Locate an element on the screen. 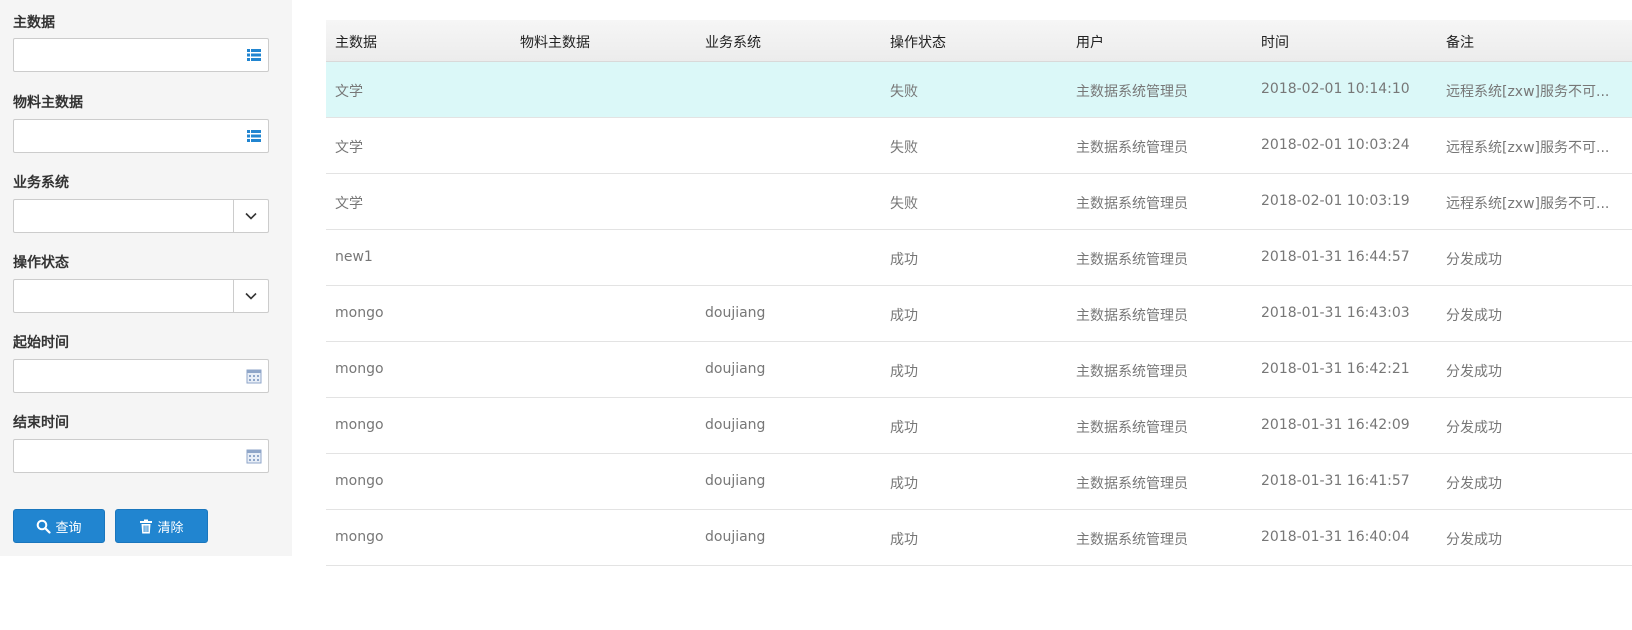  cell-time: 2018-01-31 16:42:09 is located at coordinates (1335, 425).